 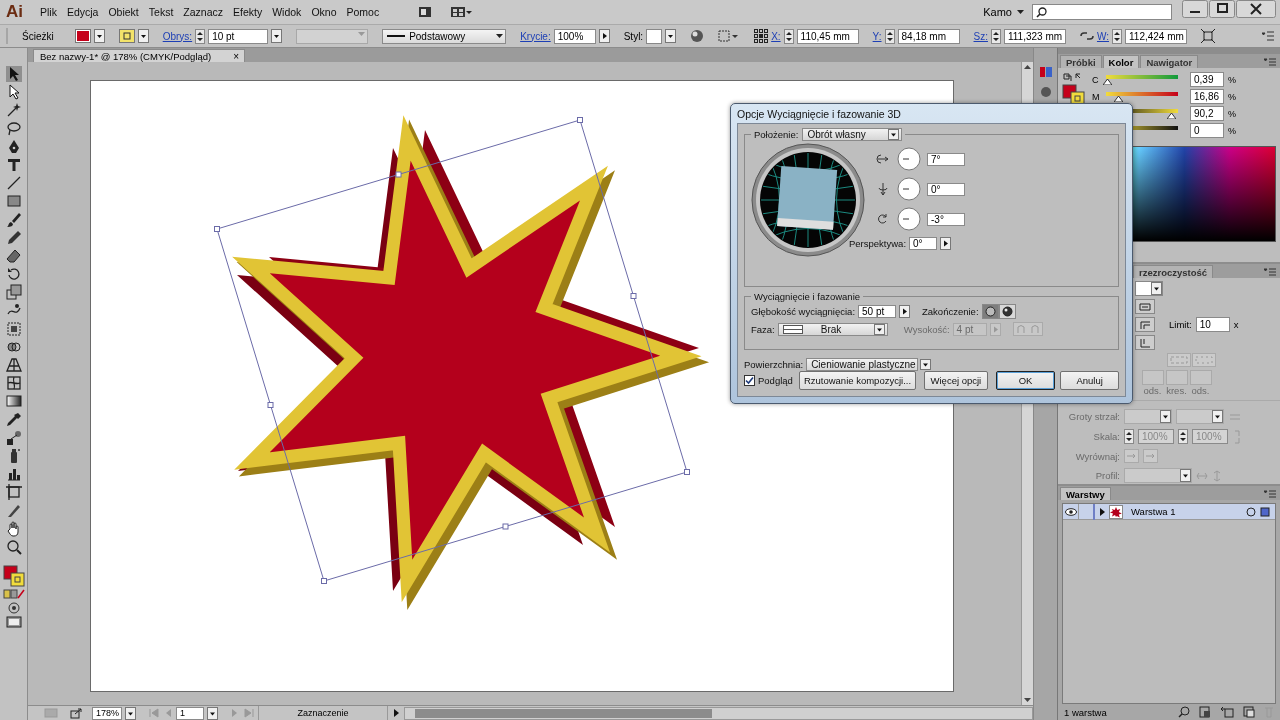 What do you see at coordinates (48, 12) in the screenshot?
I see `menu-item: Plik` at bounding box center [48, 12].